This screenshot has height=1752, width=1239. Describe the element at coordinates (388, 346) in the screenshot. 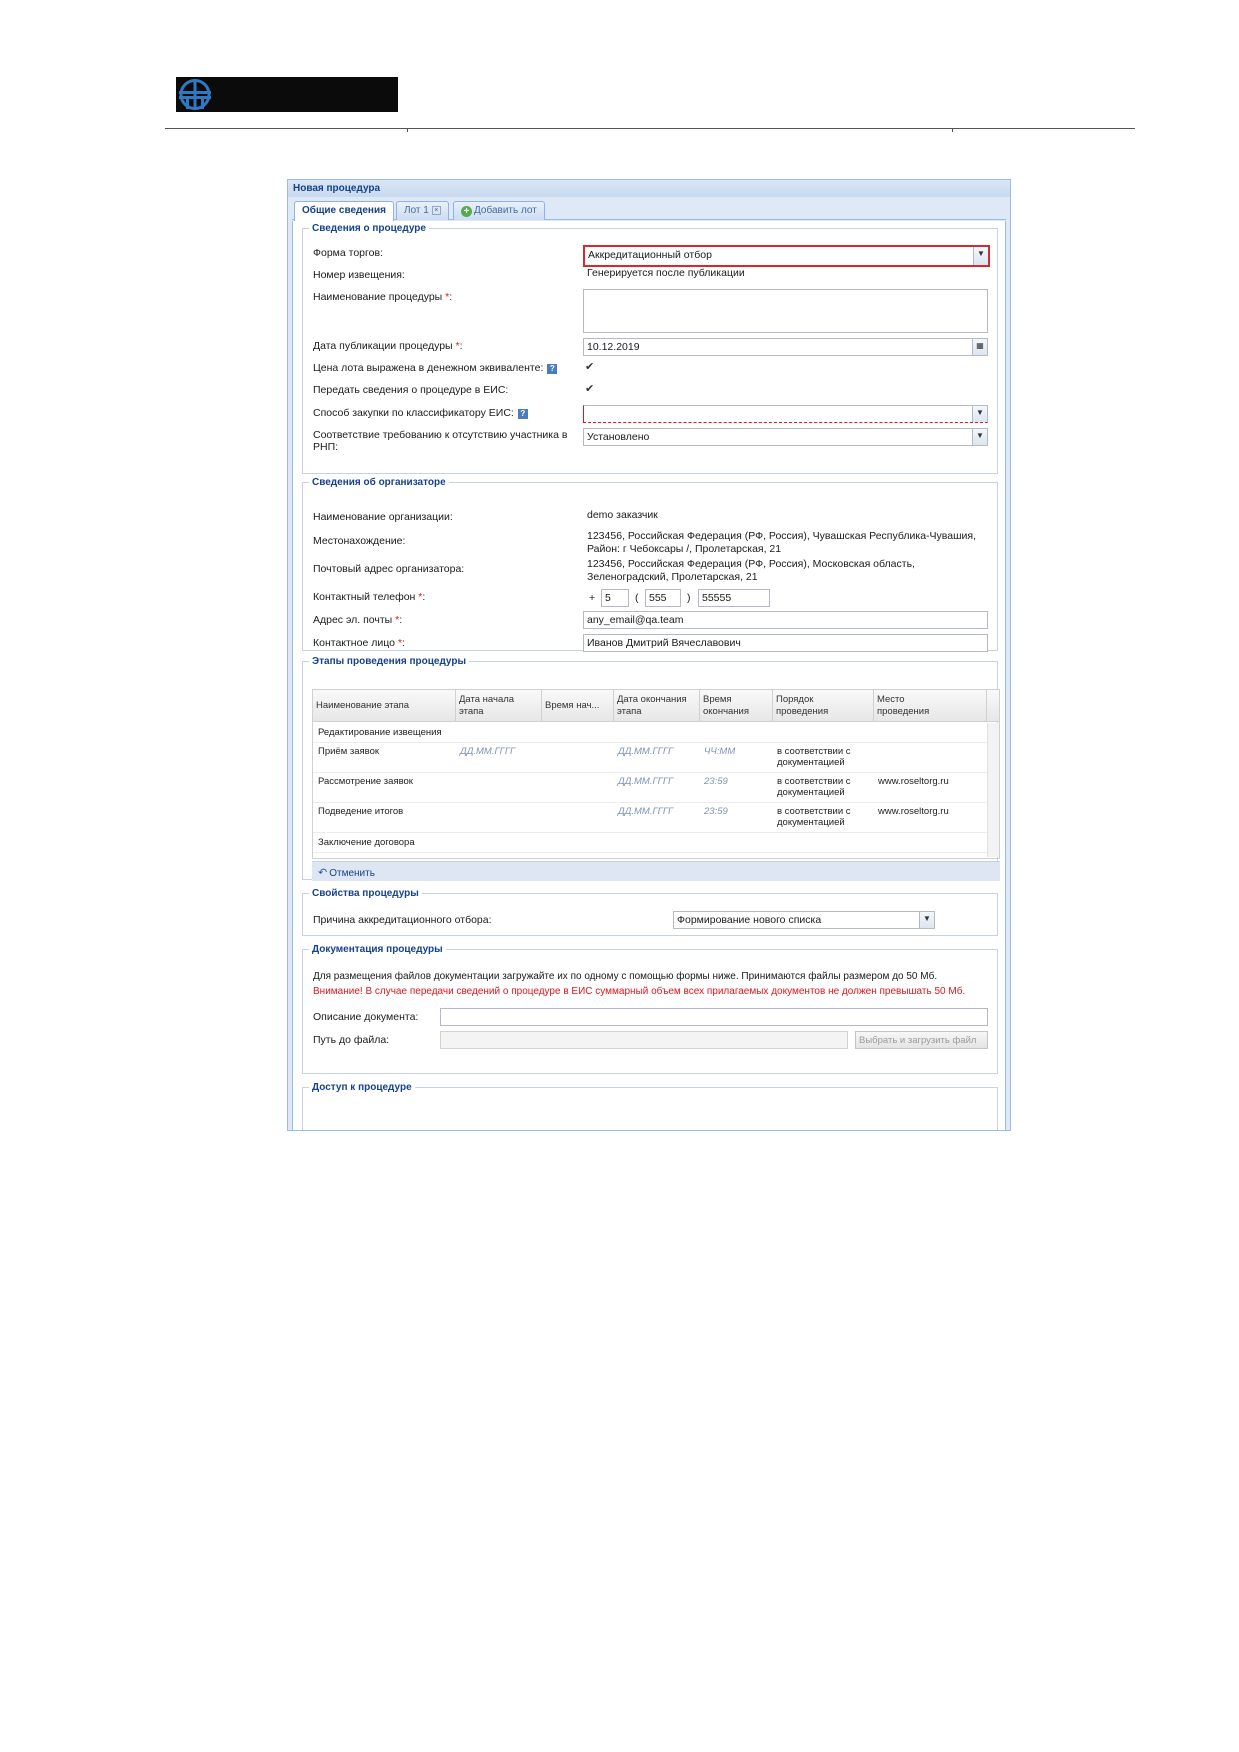

I see `date-label: Дата публикации процедуры *:` at that location.